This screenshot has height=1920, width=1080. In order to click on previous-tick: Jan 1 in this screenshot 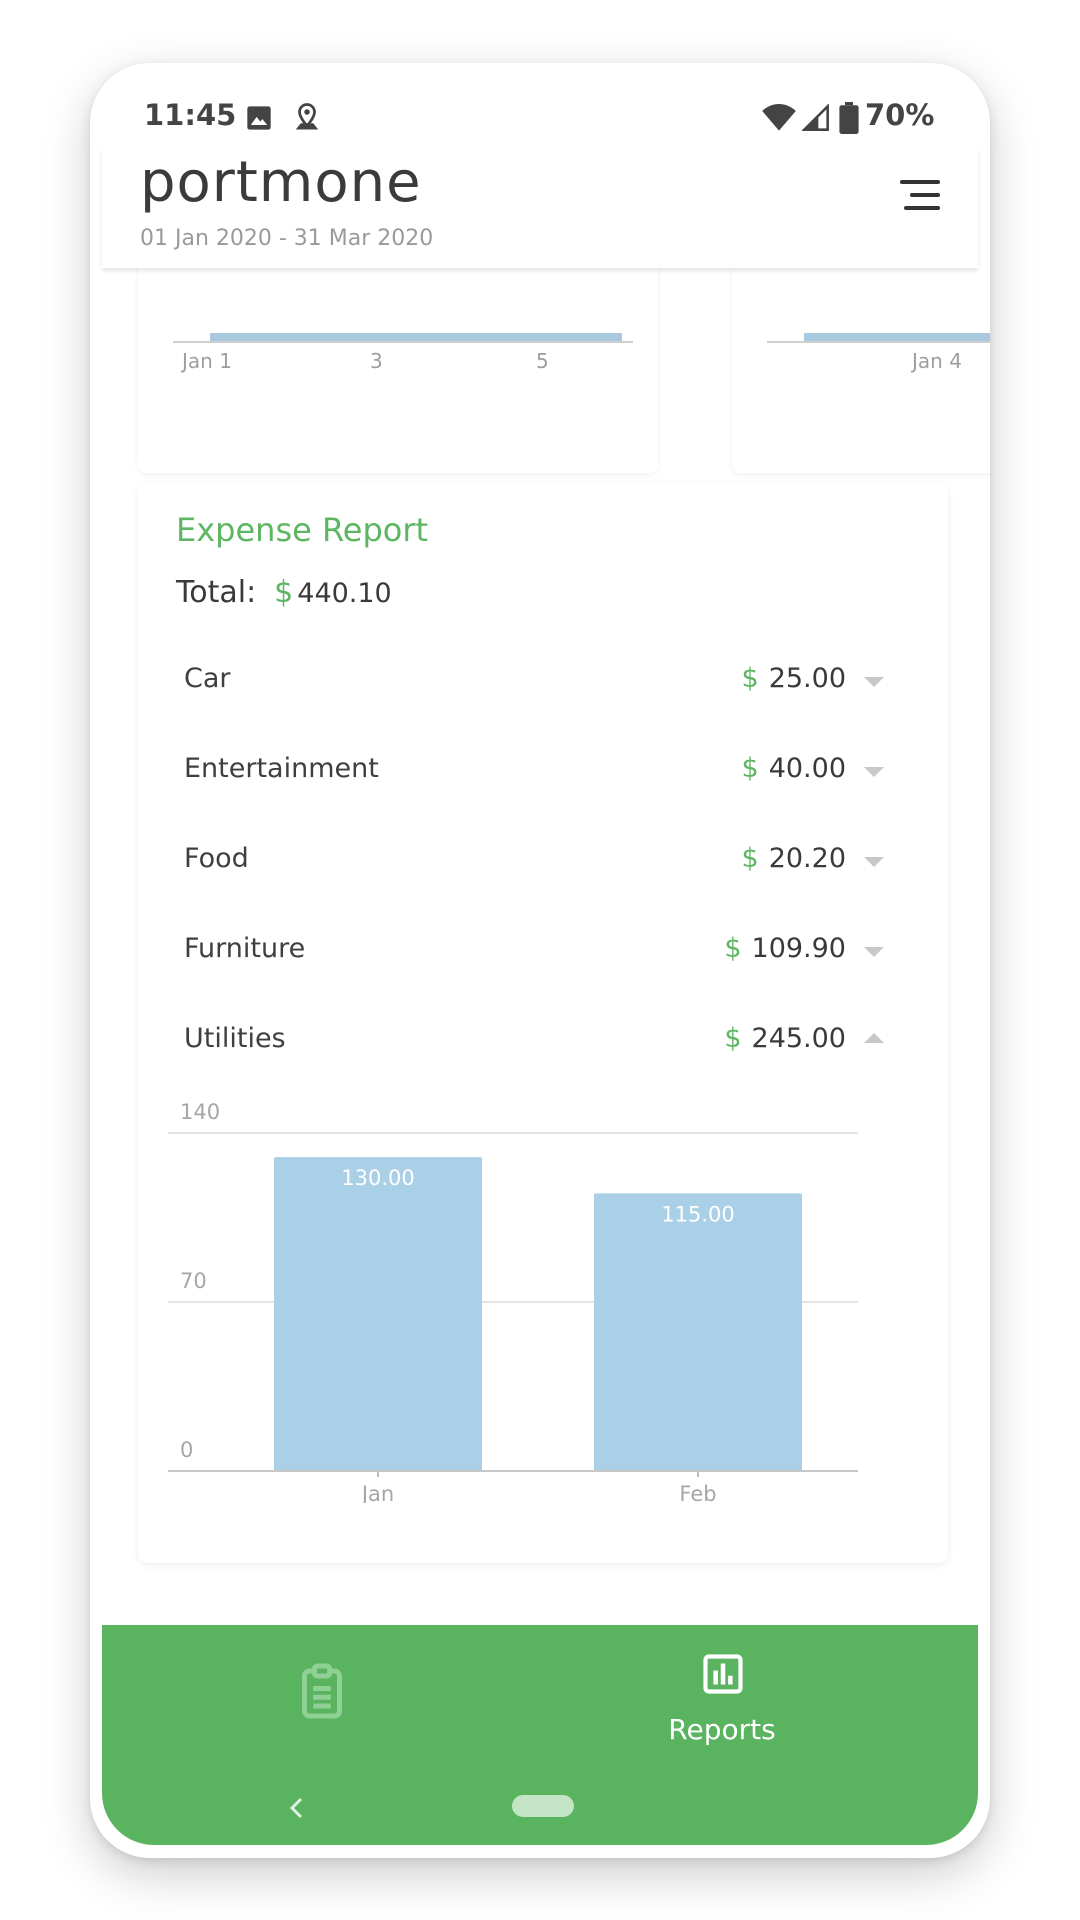, I will do `click(207, 361)`.